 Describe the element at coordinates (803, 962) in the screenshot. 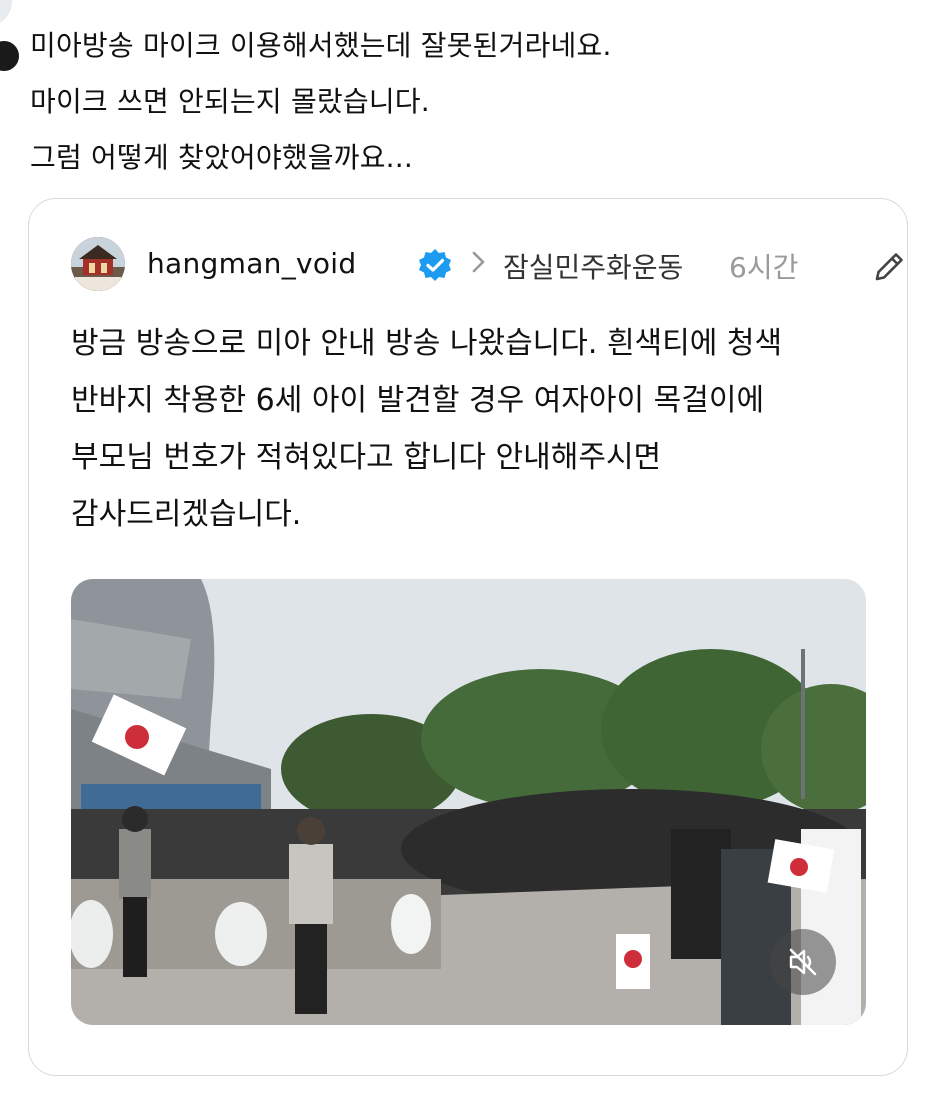

I see `speaker-muted-icon` at that location.